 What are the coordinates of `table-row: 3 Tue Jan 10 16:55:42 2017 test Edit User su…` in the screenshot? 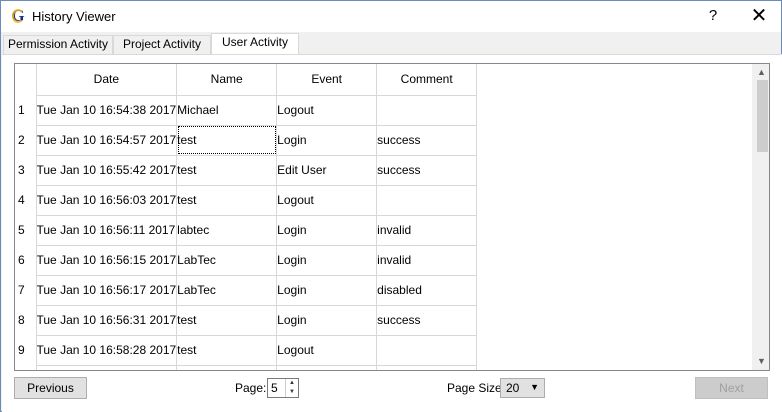 It's located at (246, 170).